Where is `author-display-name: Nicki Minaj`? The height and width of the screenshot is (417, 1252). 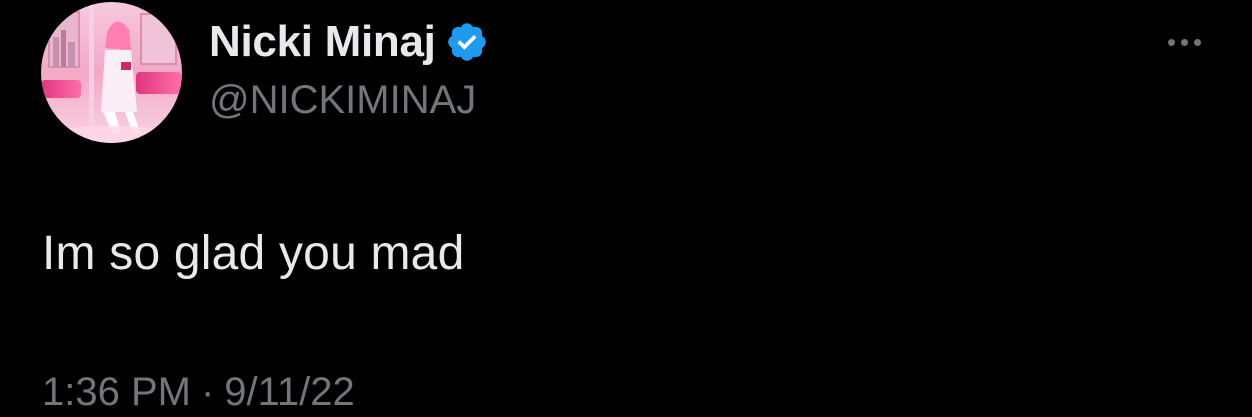
author-display-name: Nicki Minaj is located at coordinates (322, 42).